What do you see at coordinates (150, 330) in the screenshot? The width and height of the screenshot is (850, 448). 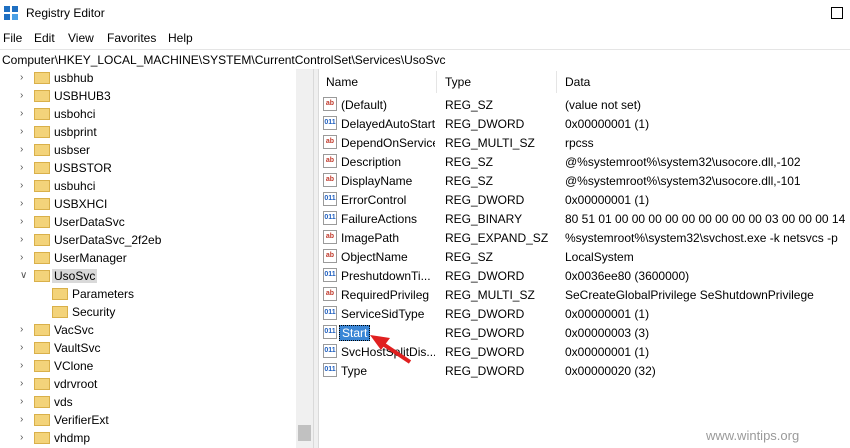 I see `tree-item: › VacSvc` at bounding box center [150, 330].